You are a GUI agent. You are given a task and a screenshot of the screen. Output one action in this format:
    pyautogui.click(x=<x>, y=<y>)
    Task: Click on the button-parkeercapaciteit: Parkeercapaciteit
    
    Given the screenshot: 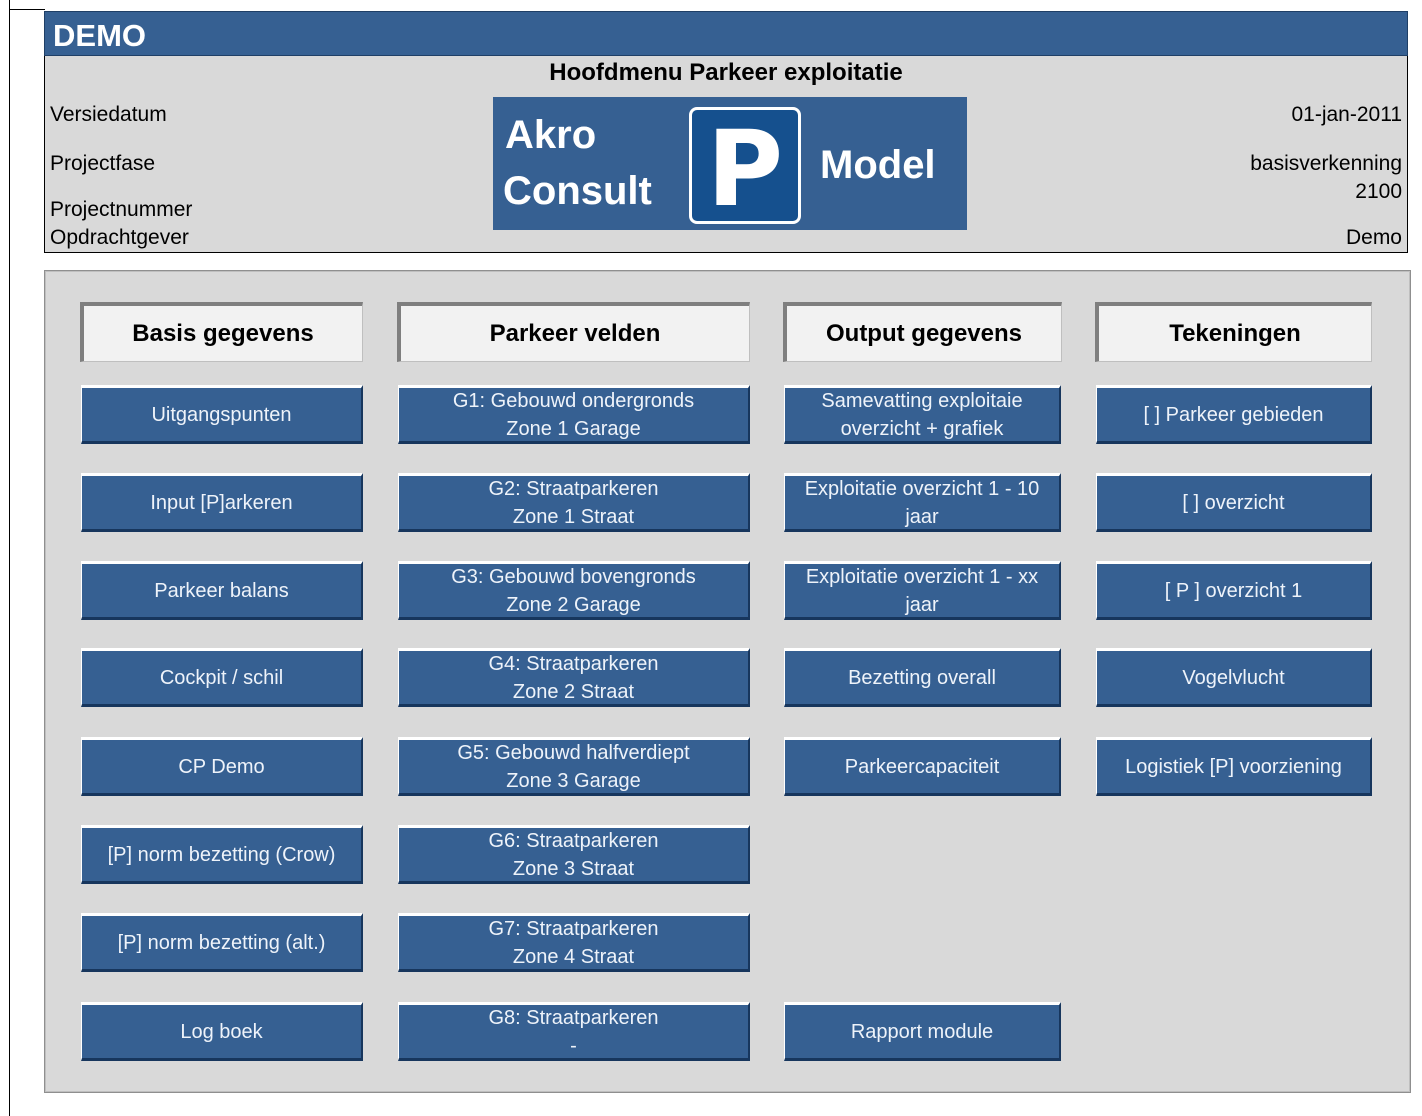 What is the action you would take?
    pyautogui.click(x=922, y=766)
    